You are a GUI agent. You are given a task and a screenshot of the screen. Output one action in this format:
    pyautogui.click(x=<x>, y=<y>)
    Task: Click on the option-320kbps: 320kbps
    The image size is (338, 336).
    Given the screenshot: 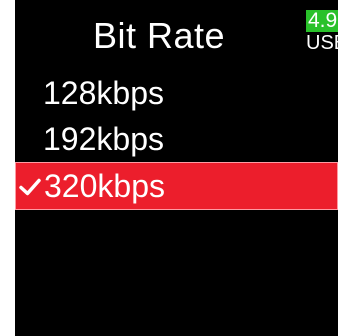 What is the action you would take?
    pyautogui.click(x=176, y=186)
    